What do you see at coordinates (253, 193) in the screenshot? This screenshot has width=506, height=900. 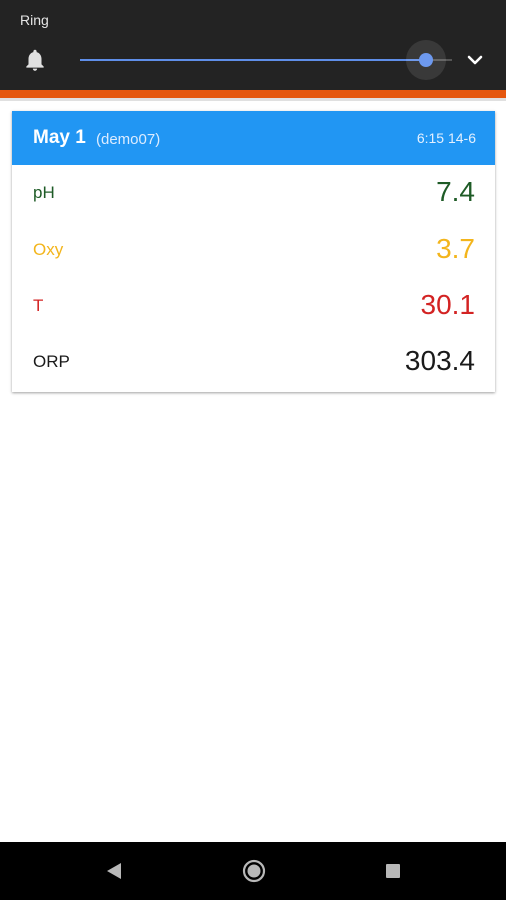 I see `reading-row-ph: pH 7.4` at bounding box center [253, 193].